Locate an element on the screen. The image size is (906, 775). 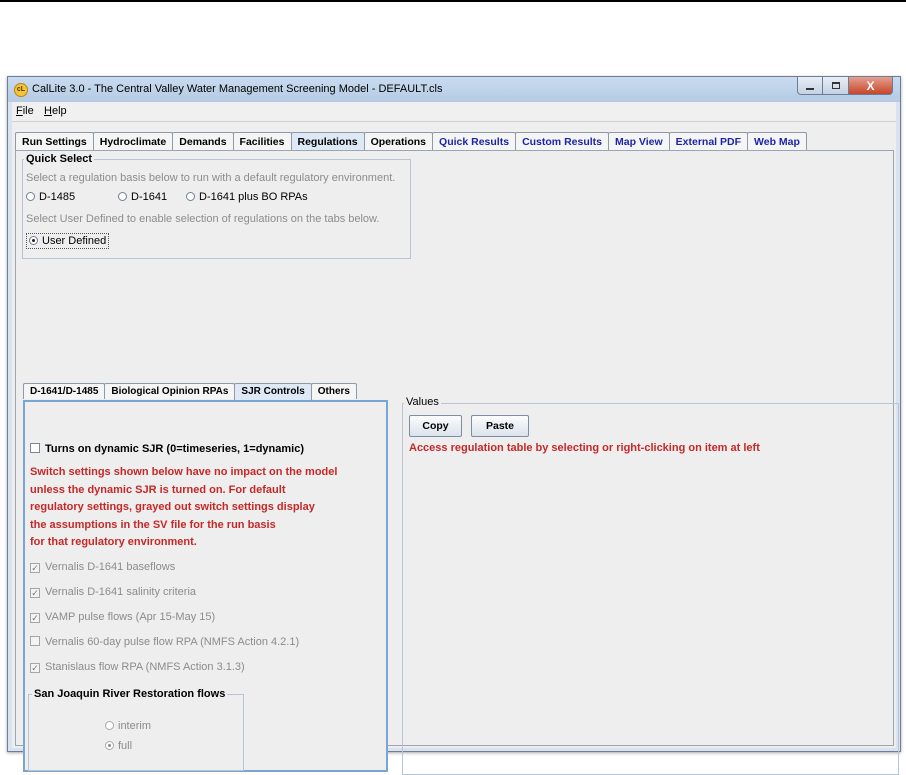
subtab-biological-opinion-rpas: Biological Opinion RPAs is located at coordinates (170, 391).